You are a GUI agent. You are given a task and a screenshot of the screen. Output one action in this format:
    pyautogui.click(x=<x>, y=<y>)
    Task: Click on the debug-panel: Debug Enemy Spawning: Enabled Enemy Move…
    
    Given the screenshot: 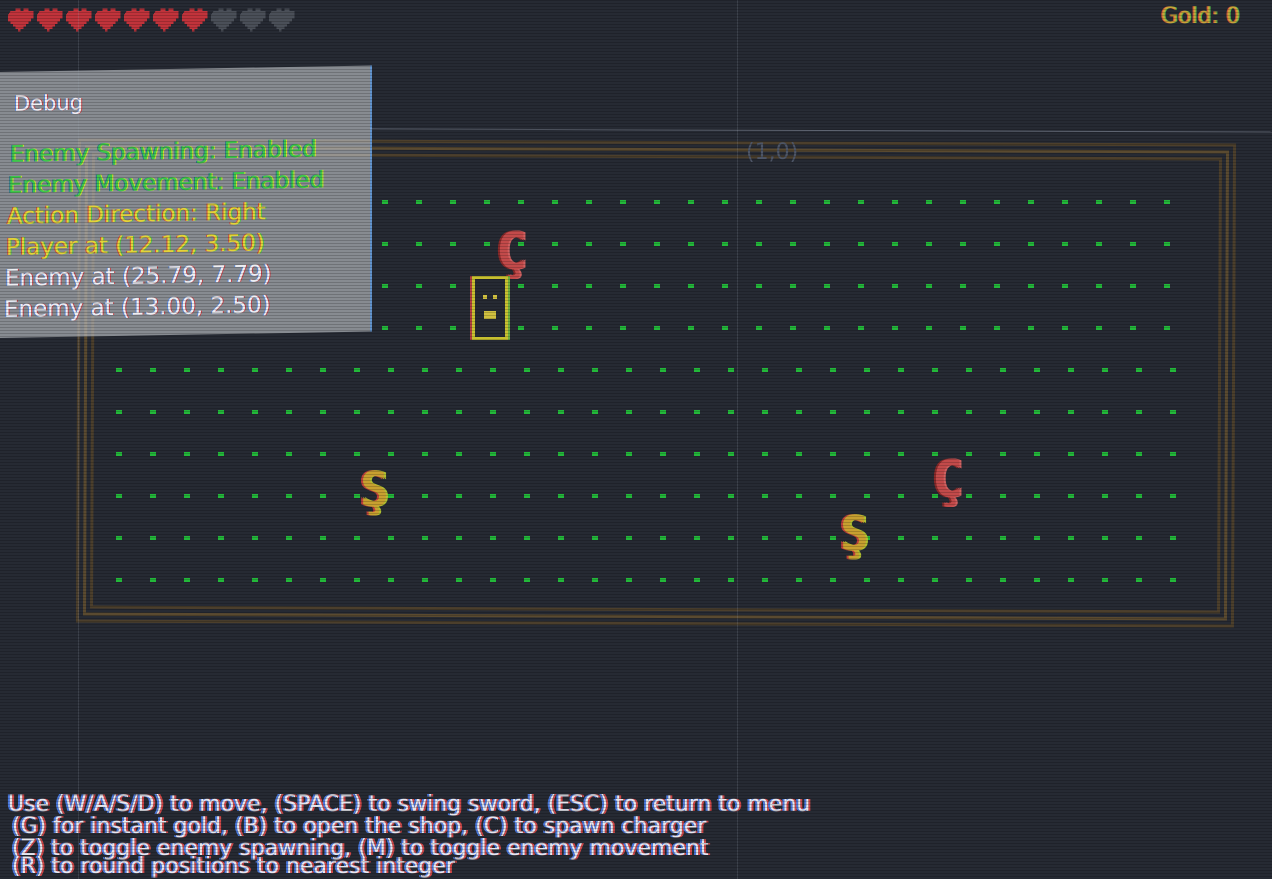 What is the action you would take?
    pyautogui.click(x=186, y=201)
    